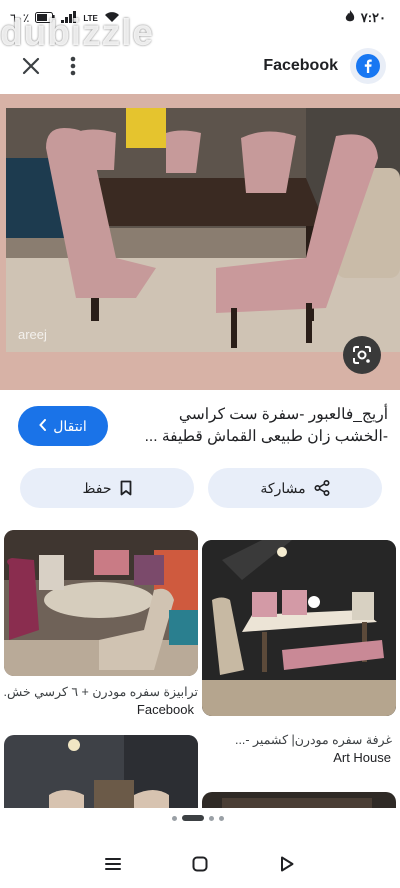 This screenshot has height=888, width=400. Describe the element at coordinates (201, 488) in the screenshot. I see `action-buttons: حفظ مشاركة` at that location.